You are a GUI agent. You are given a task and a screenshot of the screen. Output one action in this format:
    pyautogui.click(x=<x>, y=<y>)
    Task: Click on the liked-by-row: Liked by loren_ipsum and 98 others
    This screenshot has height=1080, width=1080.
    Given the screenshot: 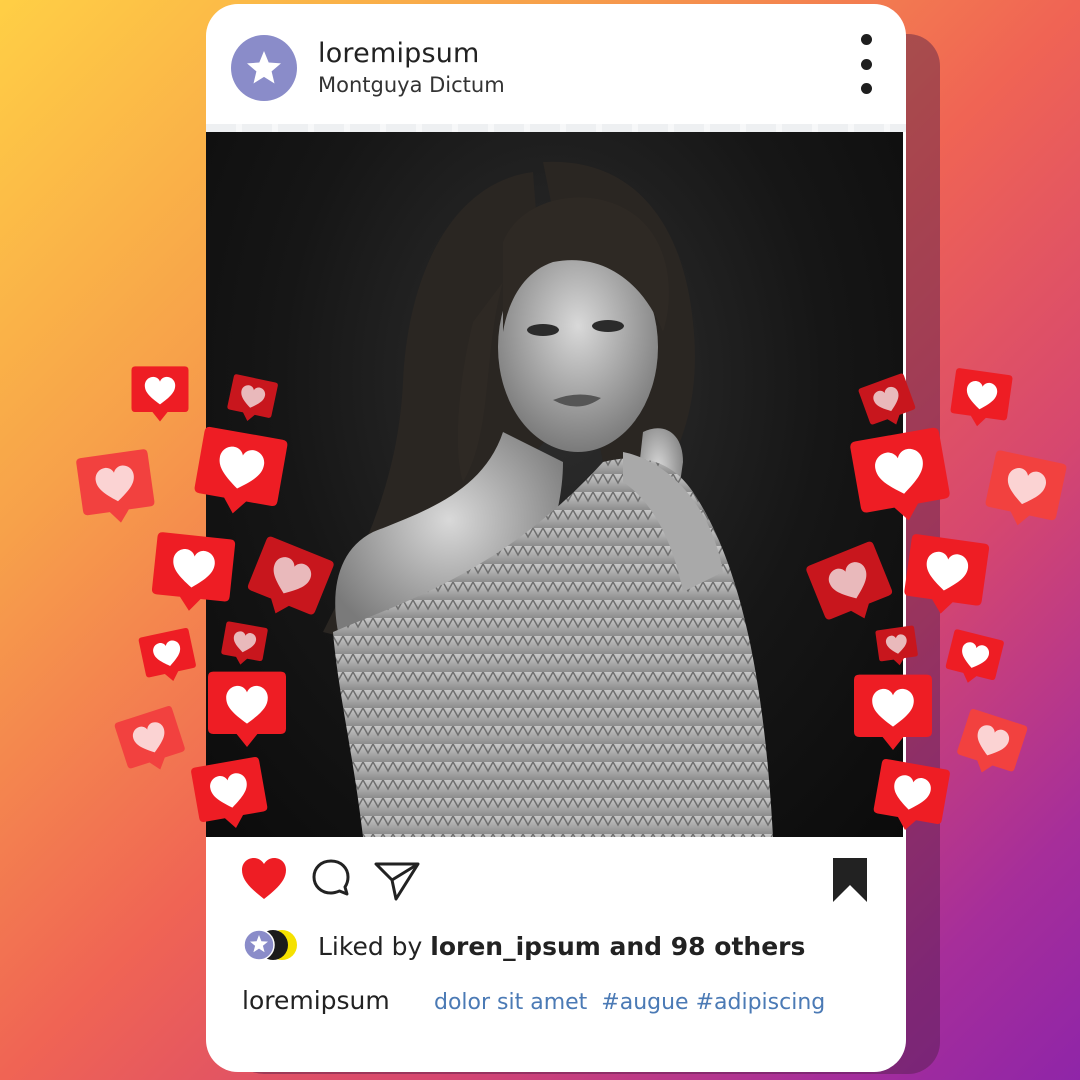 What is the action you would take?
    pyautogui.click(x=562, y=949)
    